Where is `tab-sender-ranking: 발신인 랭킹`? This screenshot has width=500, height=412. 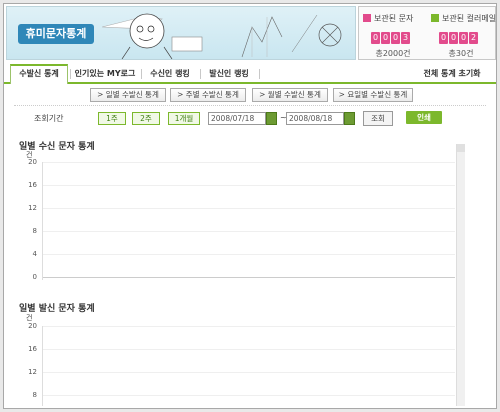 tab-sender-ranking: 발신인 랭킹 is located at coordinates (229, 74).